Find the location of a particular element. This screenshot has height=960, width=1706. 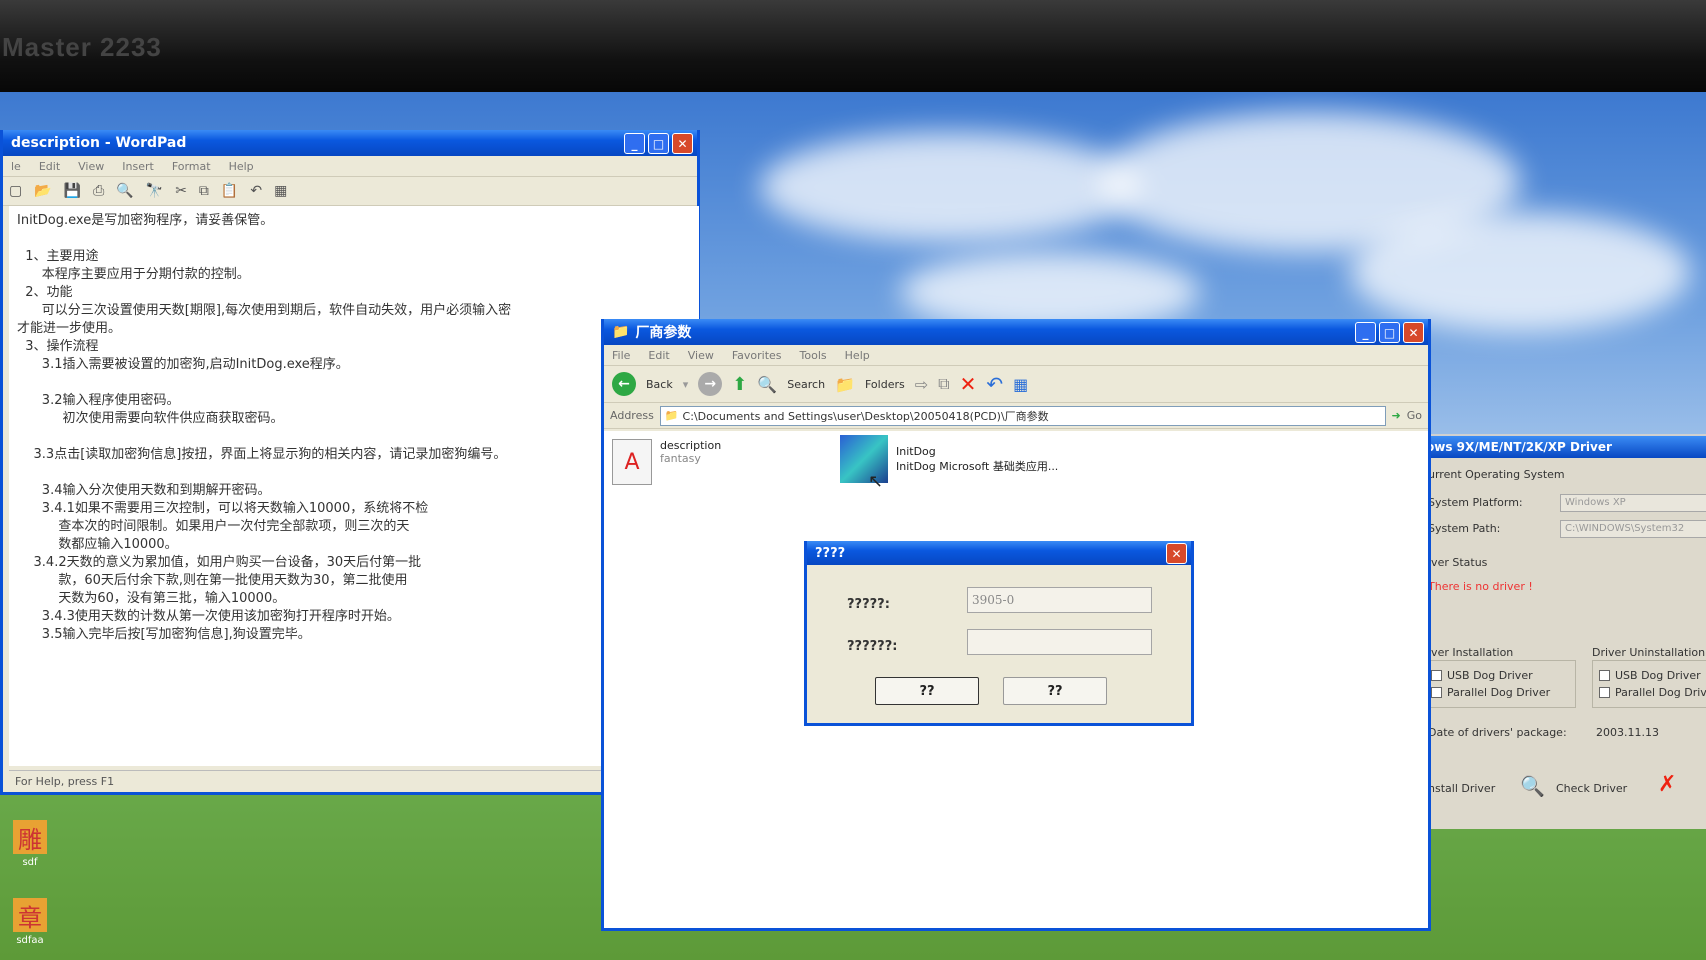

desktop-icon-label: sdfaa is located at coordinates (30, 940).